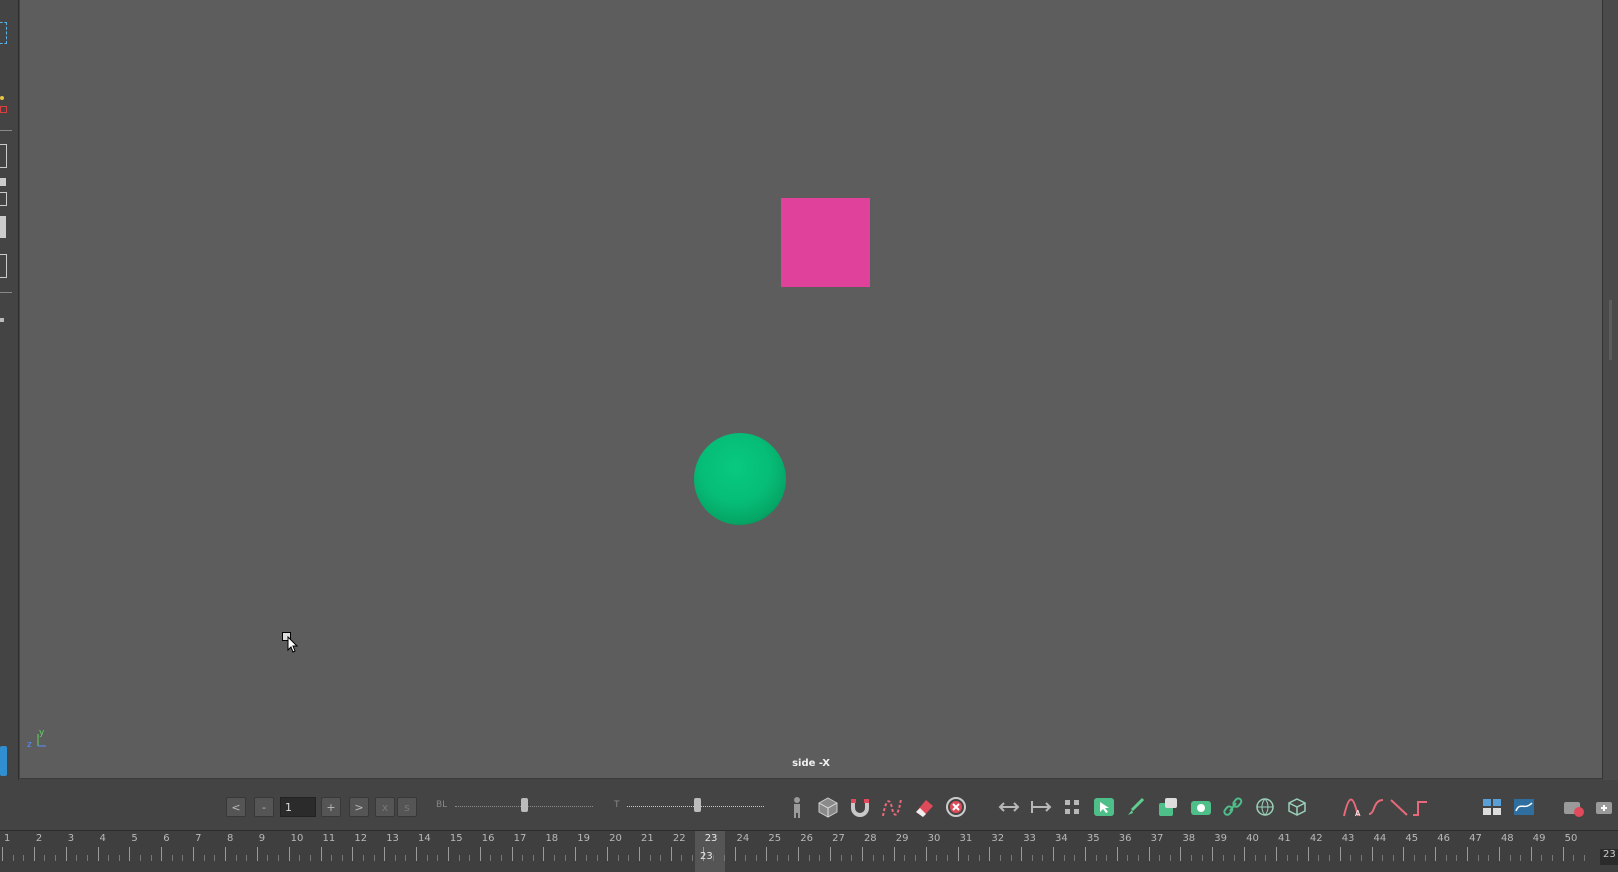 This screenshot has width=1618, height=872. I want to click on paste-icon, so click(1168, 807).